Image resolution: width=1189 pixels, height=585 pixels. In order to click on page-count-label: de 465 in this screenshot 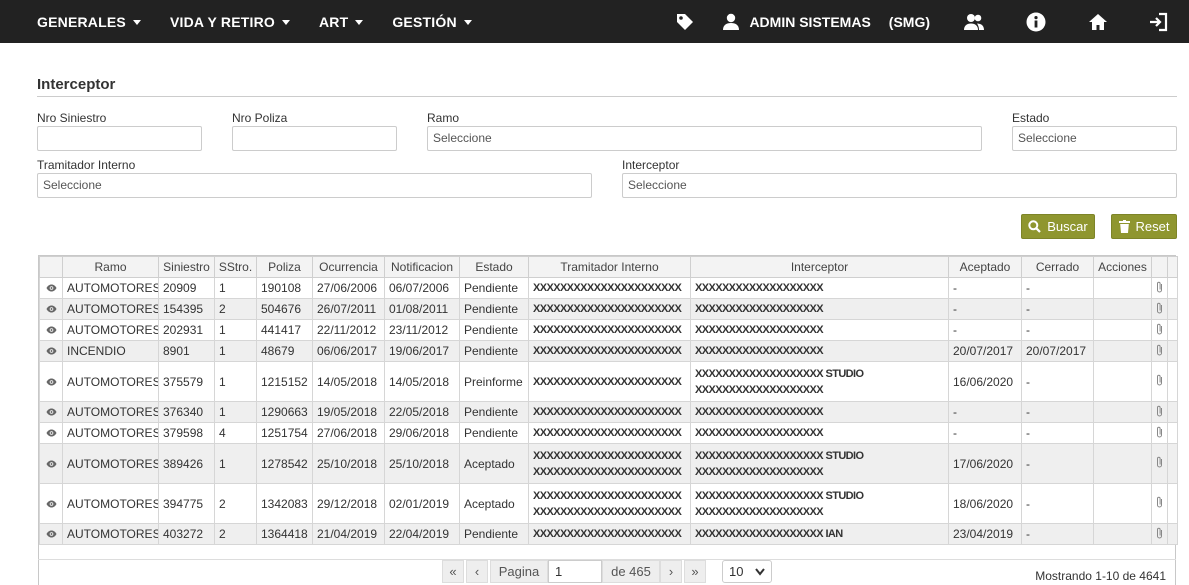, I will do `click(631, 571)`.